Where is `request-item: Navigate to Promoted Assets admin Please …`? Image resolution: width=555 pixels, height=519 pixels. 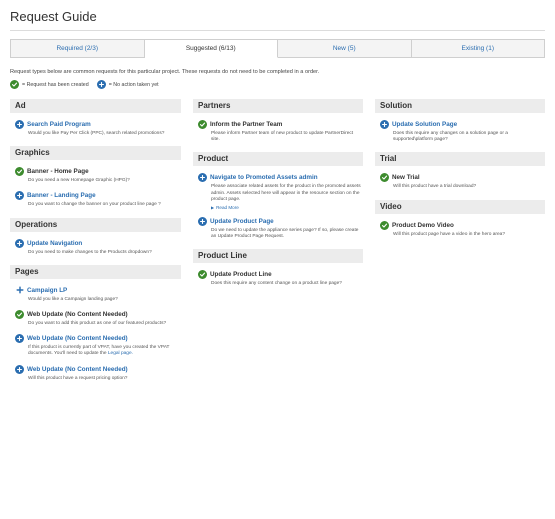 request-item: Navigate to Promoted Assets admin Please … is located at coordinates (278, 191).